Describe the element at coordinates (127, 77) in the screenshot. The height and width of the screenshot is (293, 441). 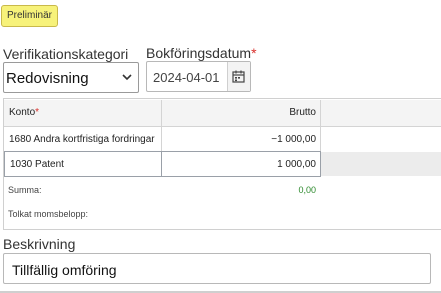
I see `chevron-down-icon` at that location.